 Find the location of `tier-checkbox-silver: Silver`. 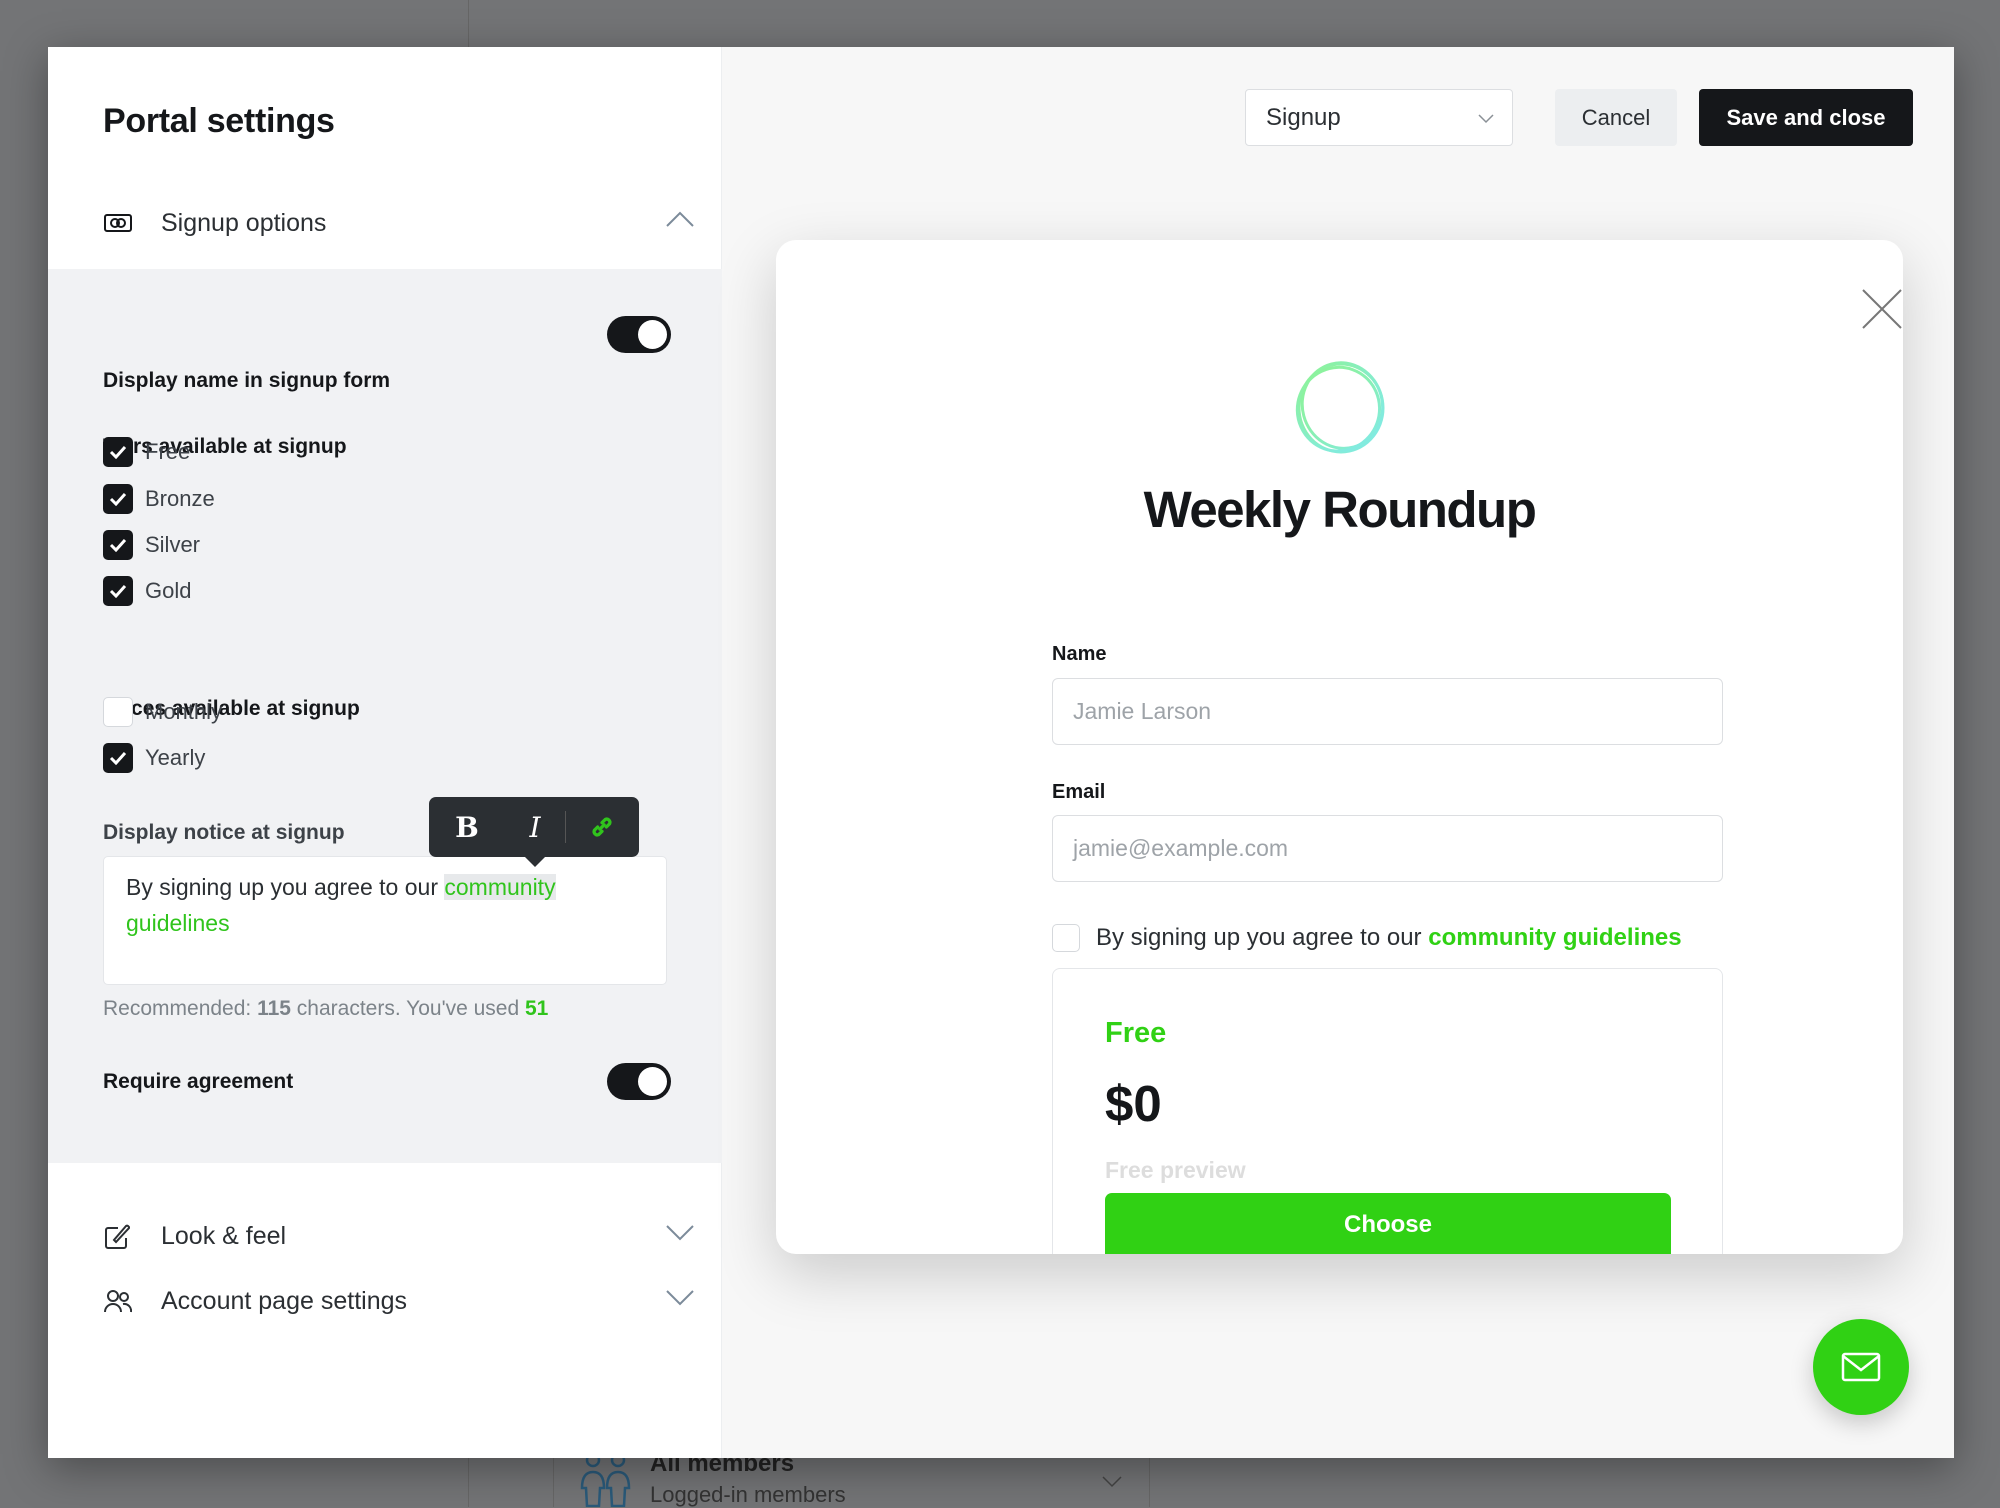

tier-checkbox-silver: Silver is located at coordinates (151, 545).